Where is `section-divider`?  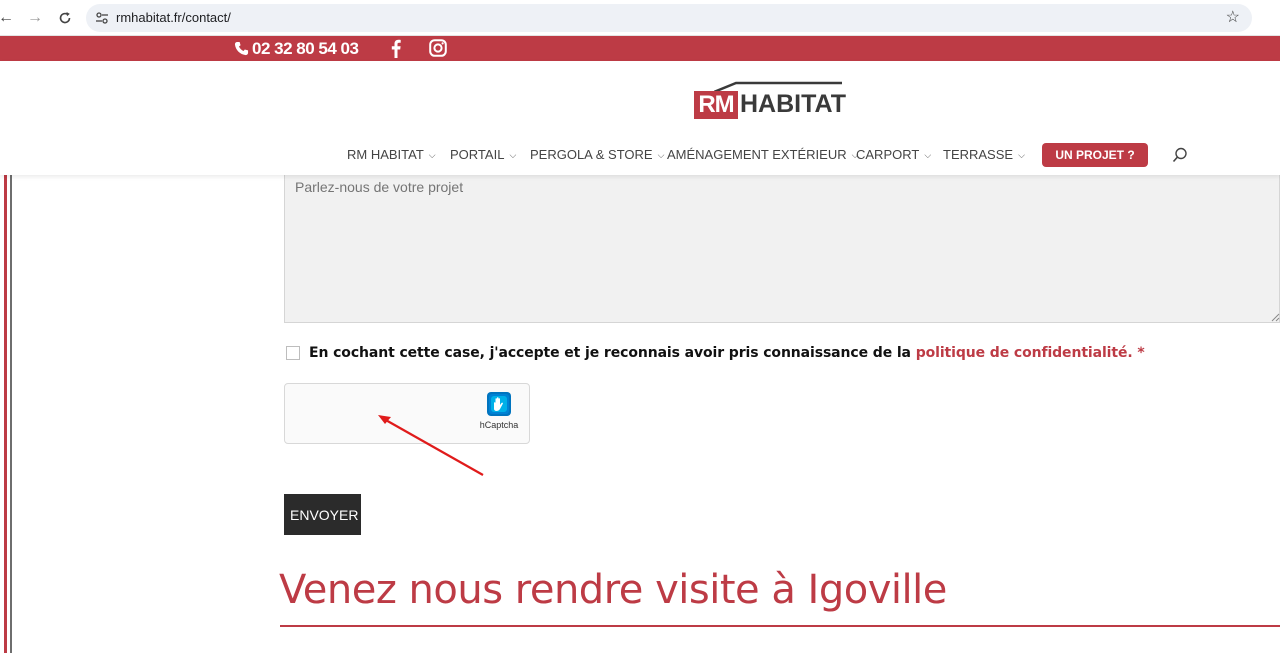
section-divider is located at coordinates (780, 626).